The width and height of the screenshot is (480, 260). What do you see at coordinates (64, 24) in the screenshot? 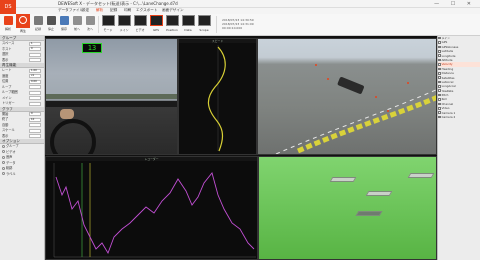
I see `save-button: 保存` at bounding box center [64, 24].